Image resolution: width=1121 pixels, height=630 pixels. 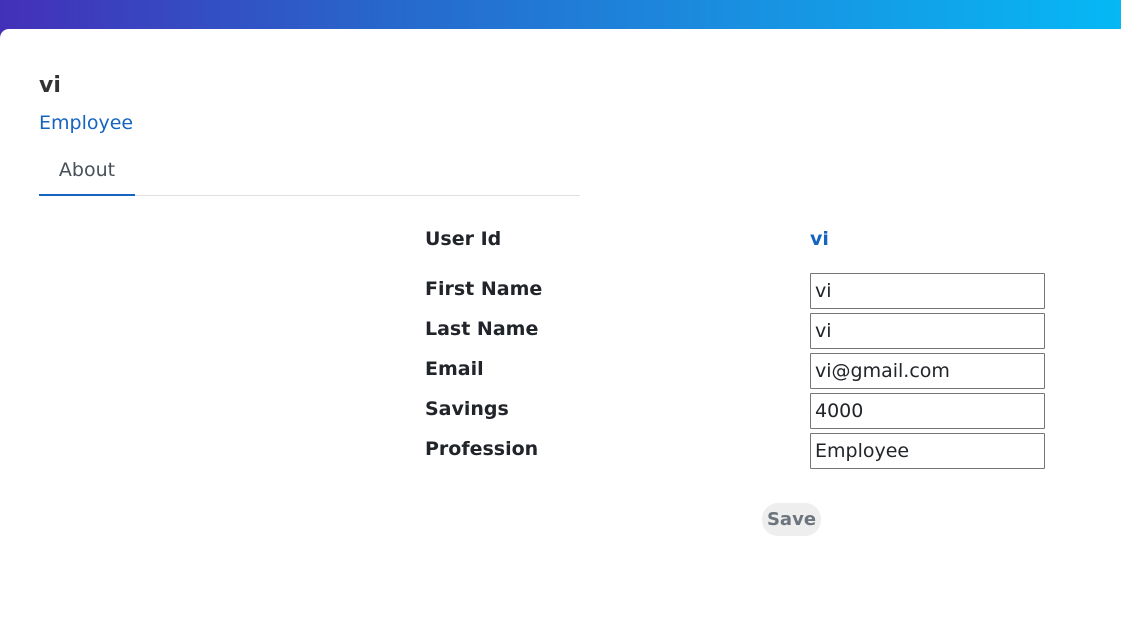 I want to click on profession-input, so click(x=927, y=451).